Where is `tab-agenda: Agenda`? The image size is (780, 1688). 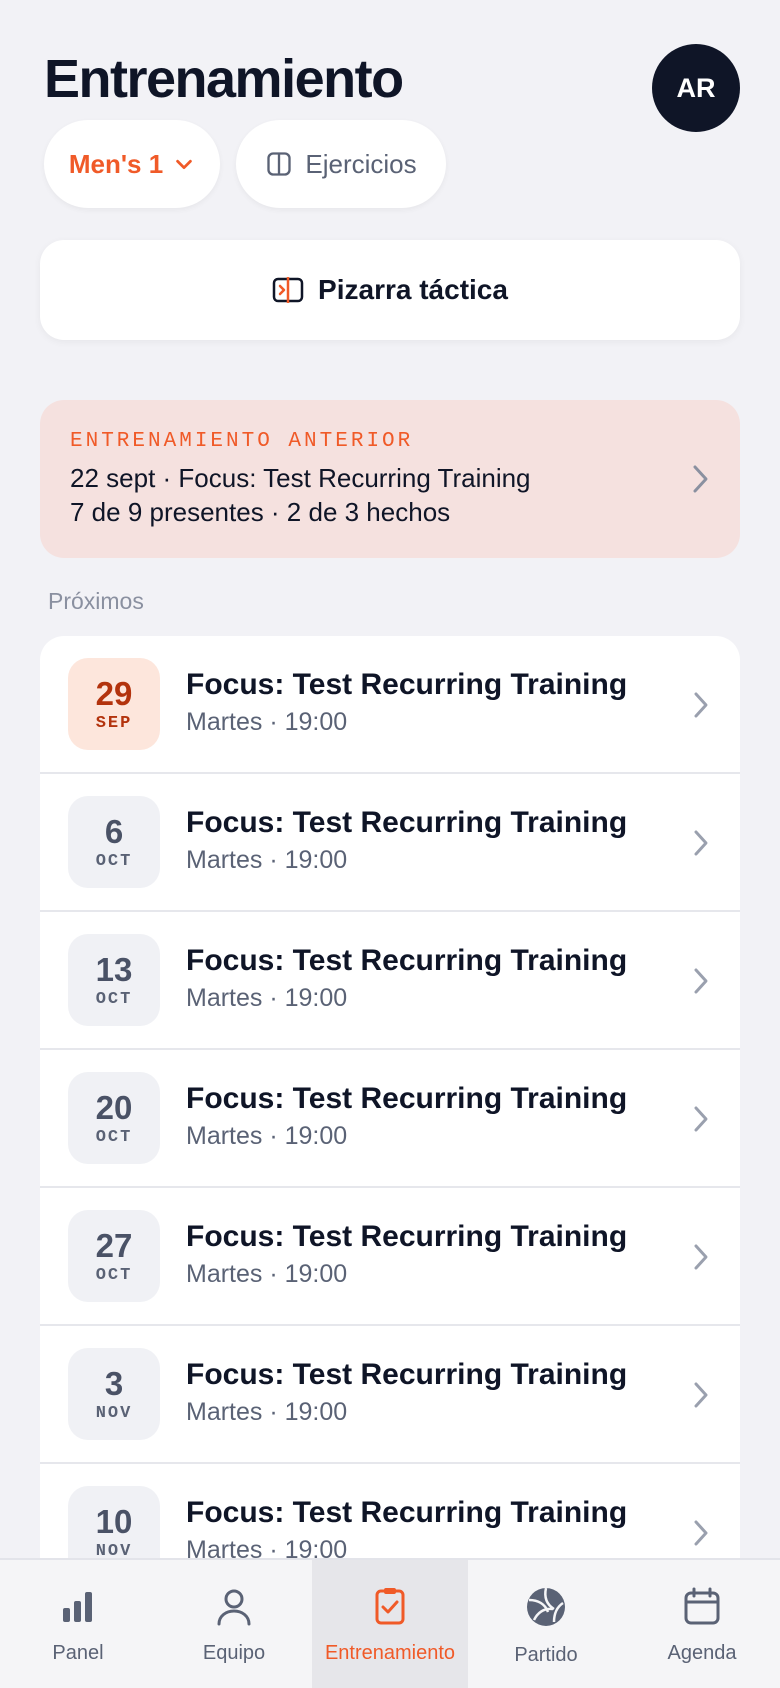
tab-agenda: Agenda is located at coordinates (702, 1624).